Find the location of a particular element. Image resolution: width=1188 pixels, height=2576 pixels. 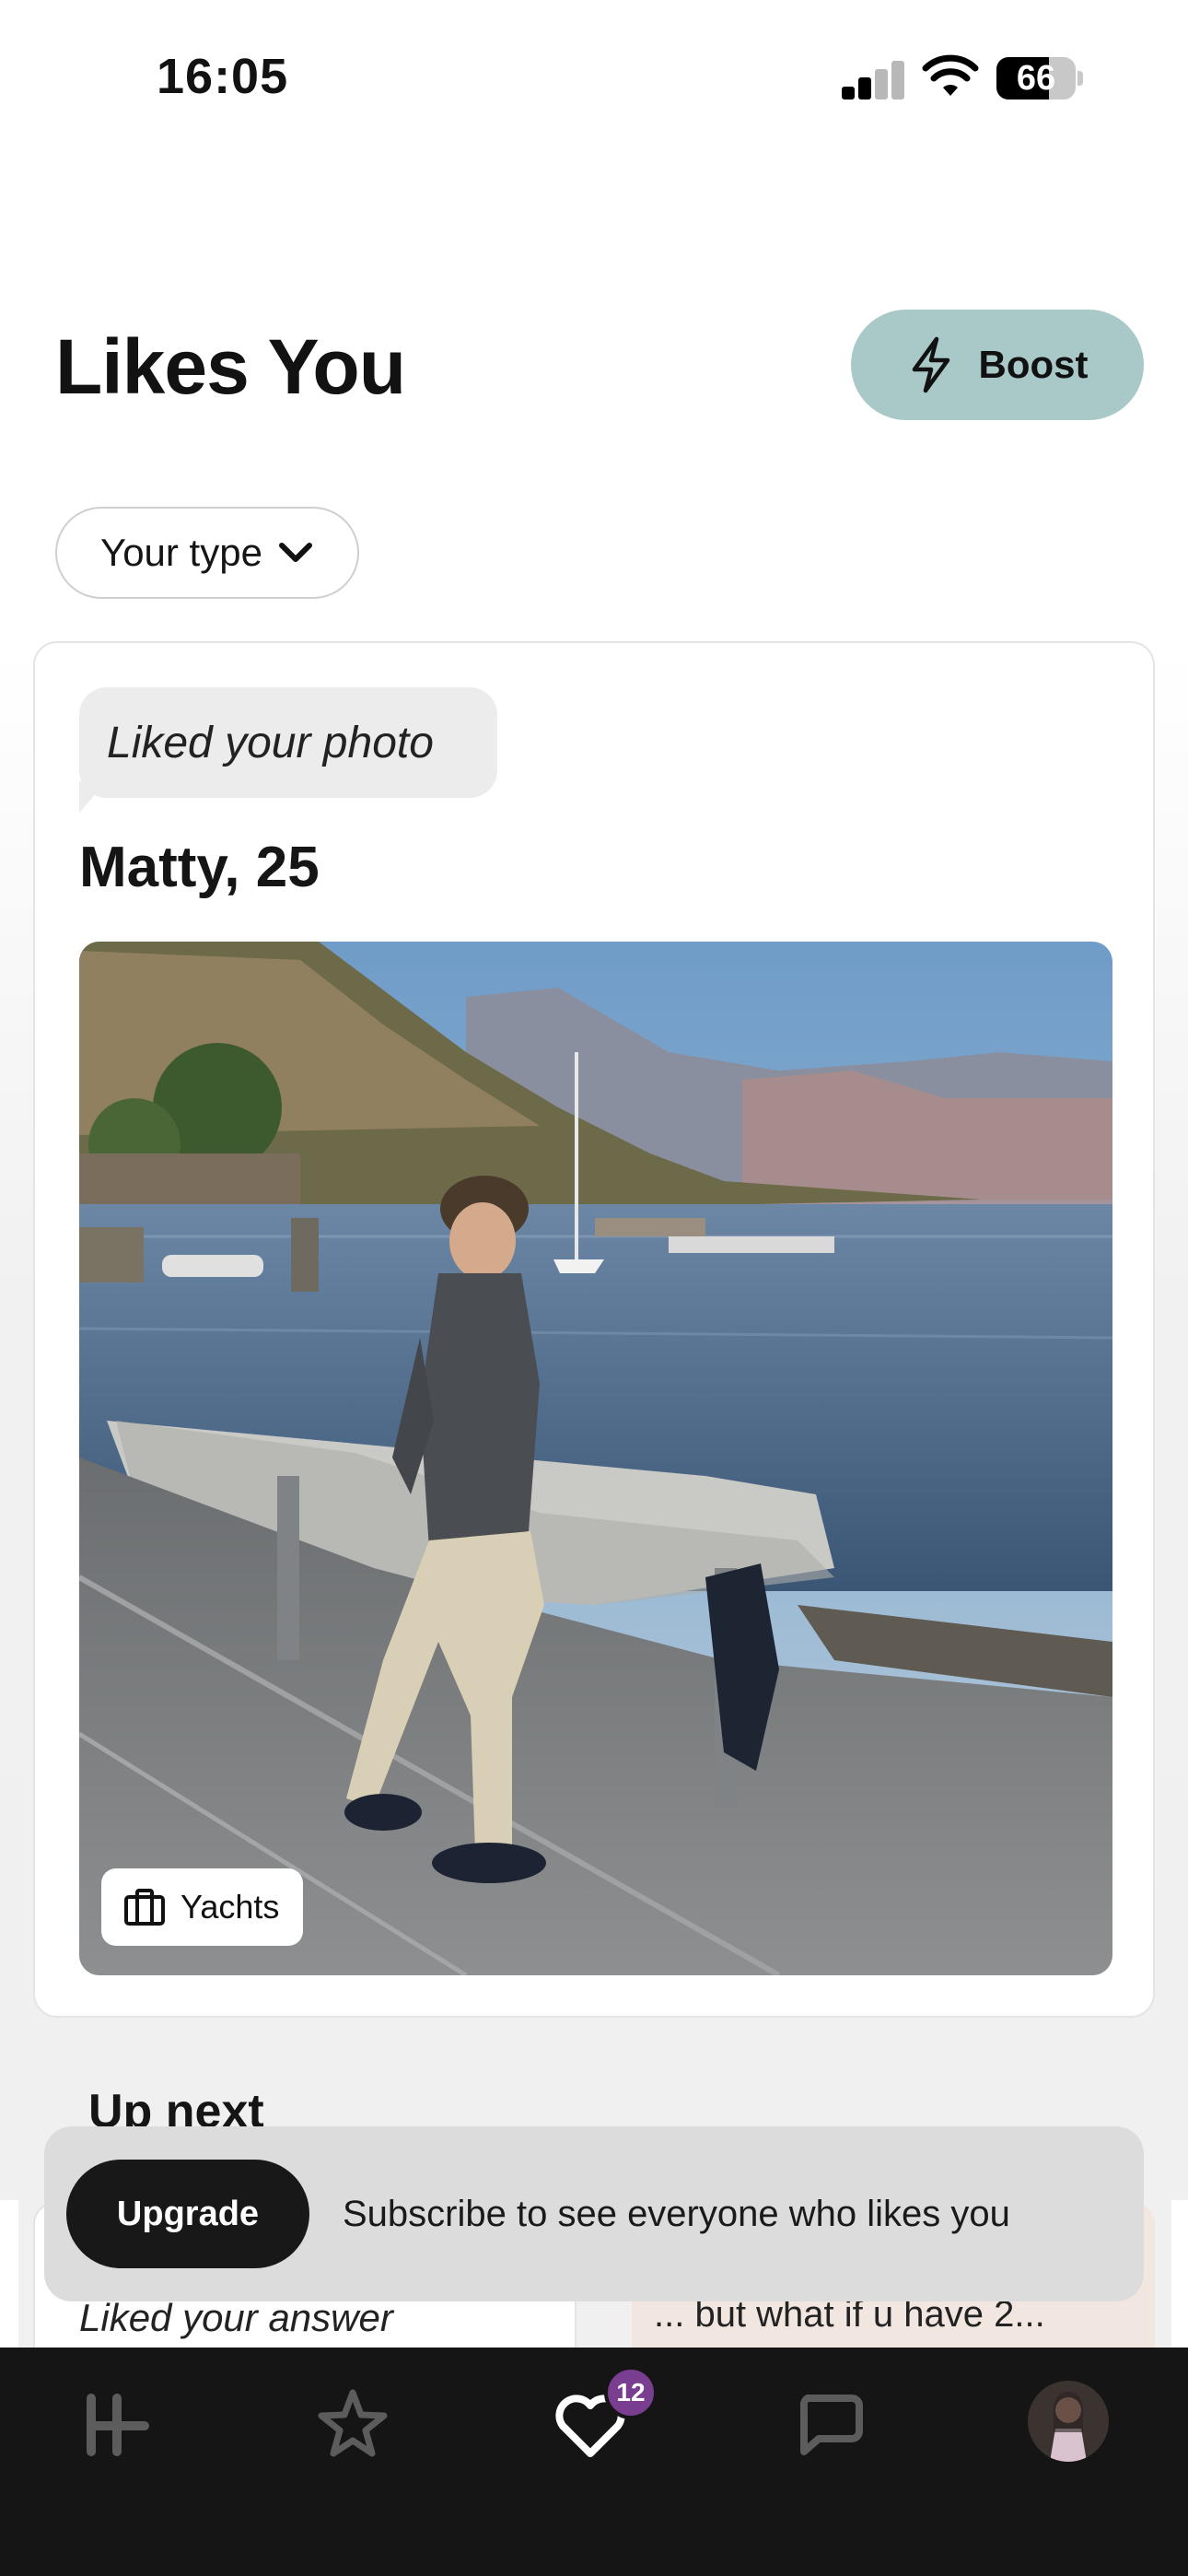

star-icon is located at coordinates (353, 2423).